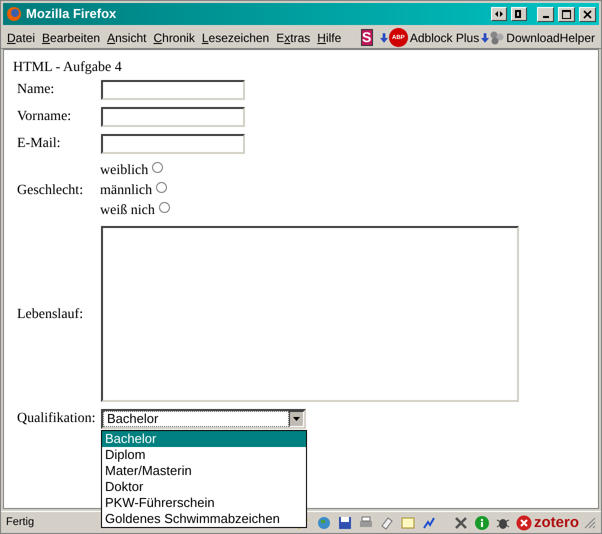 The image size is (602, 534). I want to click on firefox-icon, so click(14, 14).